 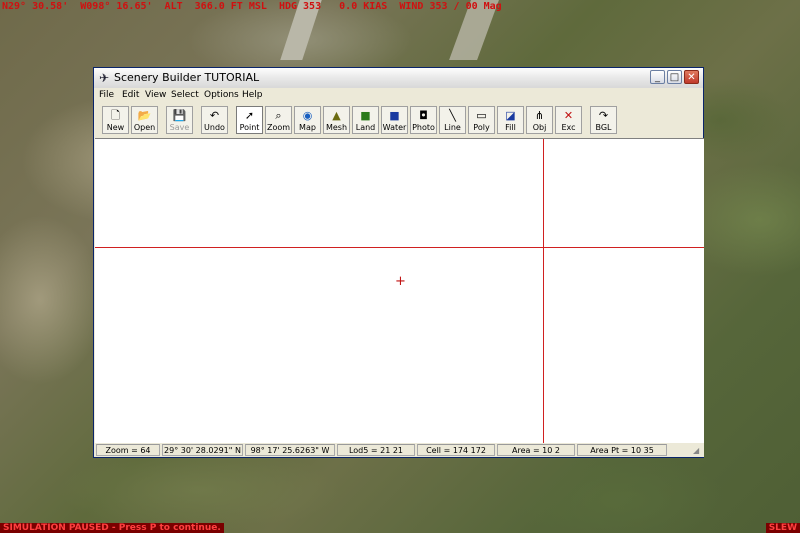 What do you see at coordinates (214, 115) in the screenshot?
I see `undo-icon: ↶` at bounding box center [214, 115].